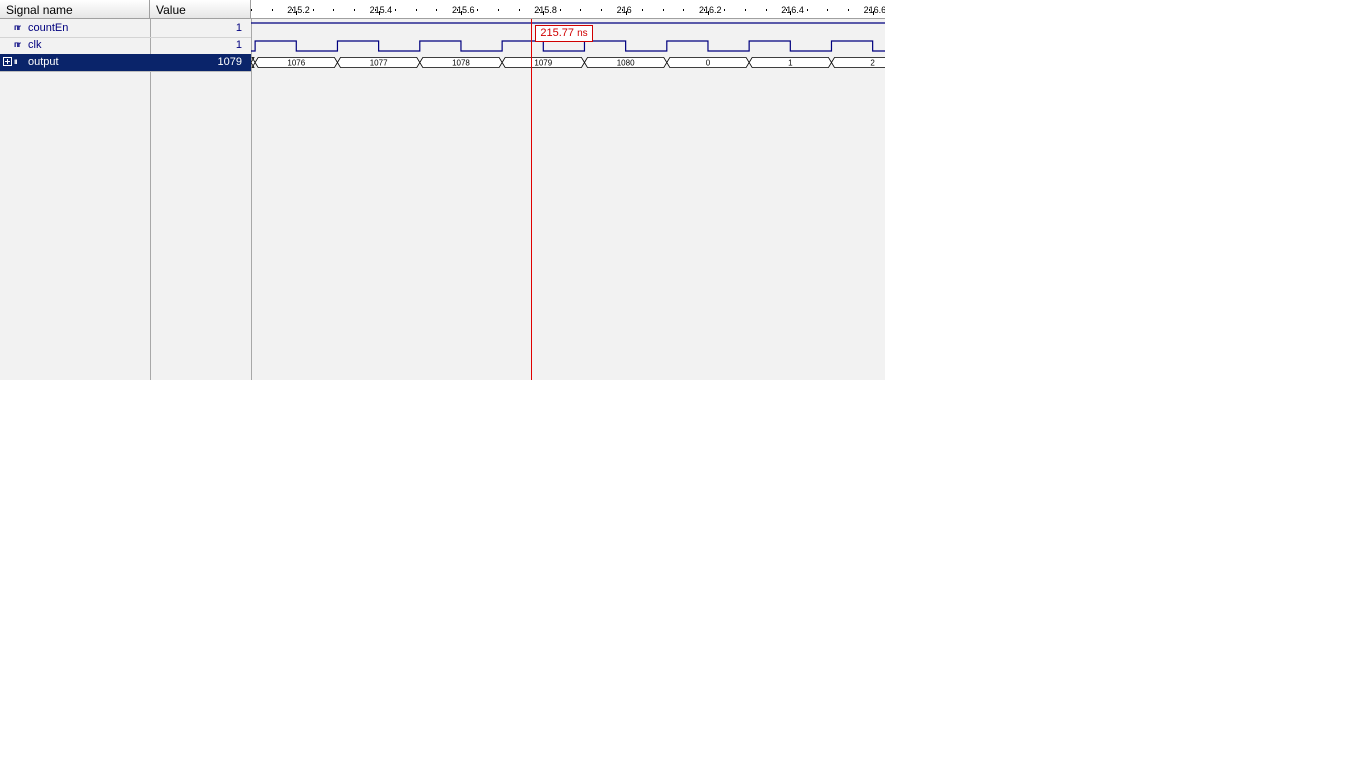  What do you see at coordinates (708, 63) in the screenshot?
I see `output-bus-value-label: 0` at bounding box center [708, 63].